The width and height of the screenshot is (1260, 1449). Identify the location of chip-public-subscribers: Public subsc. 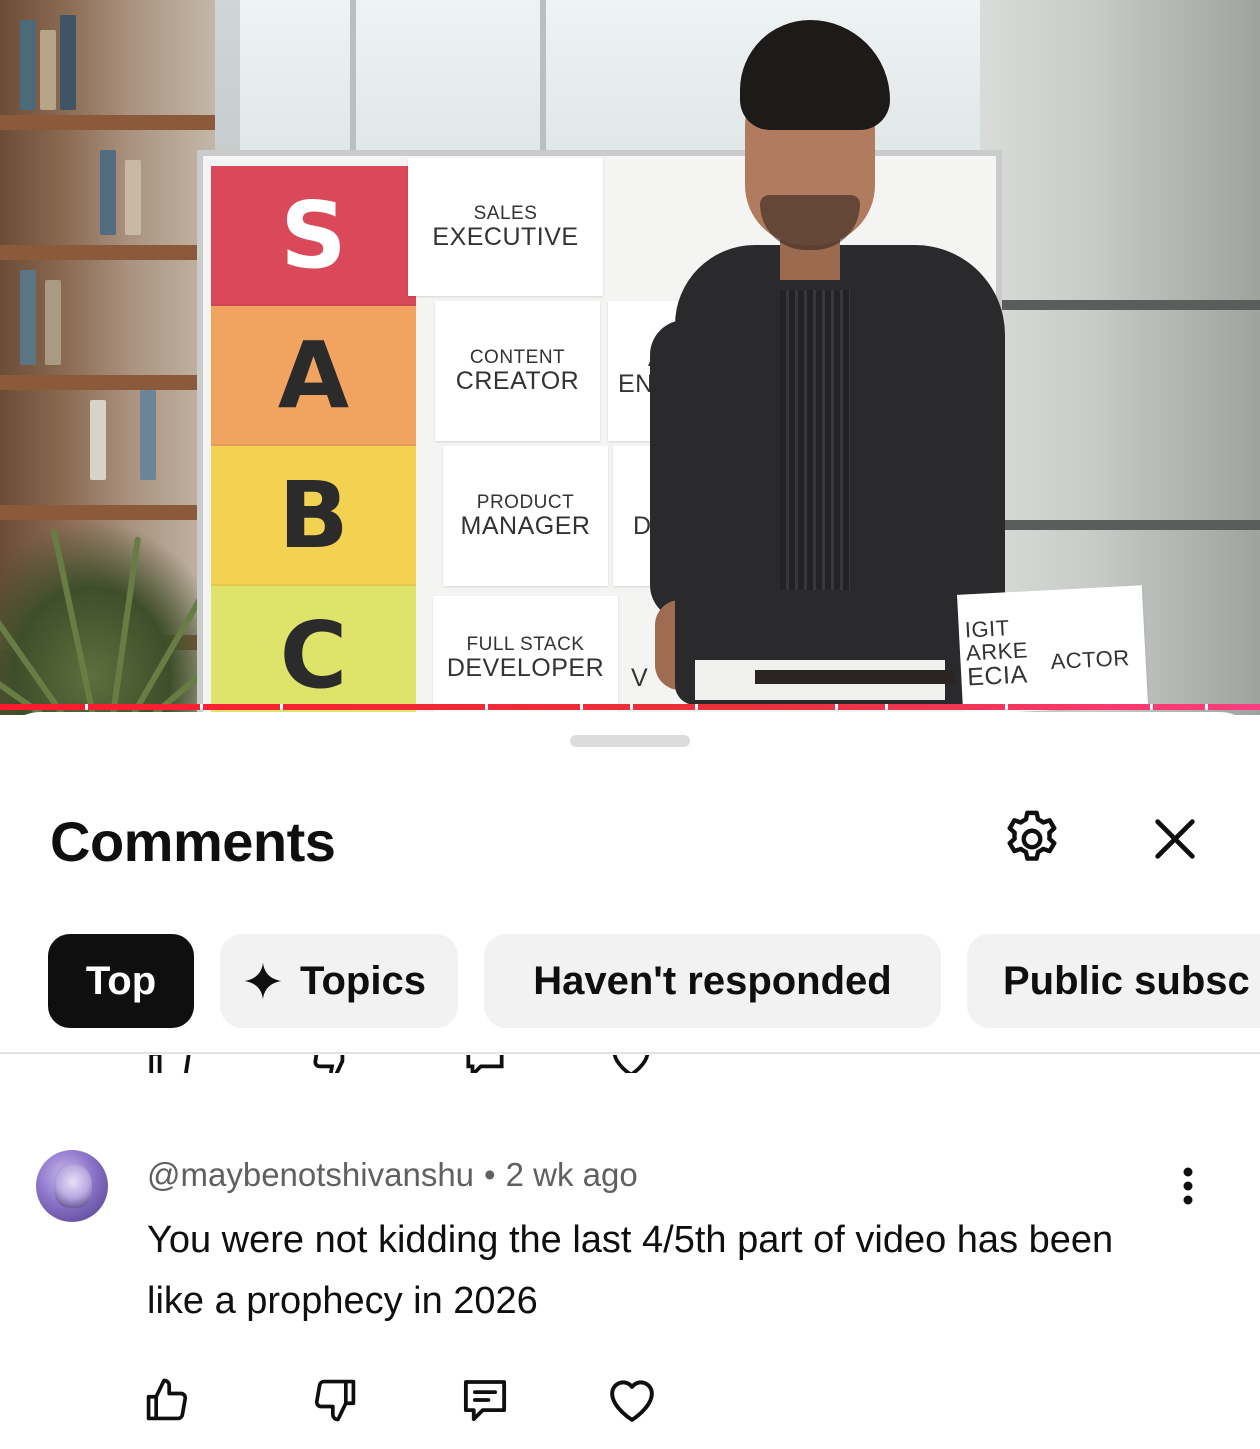
(1113, 981).